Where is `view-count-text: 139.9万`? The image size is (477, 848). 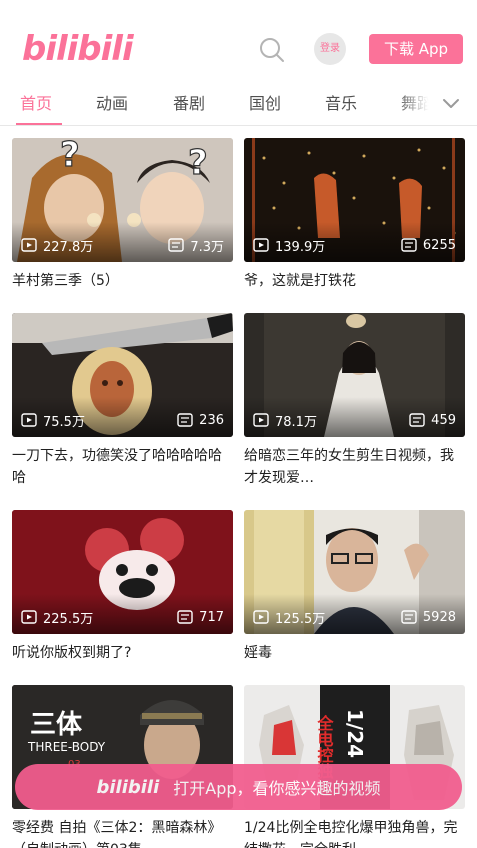 view-count-text: 139.9万 is located at coordinates (300, 247).